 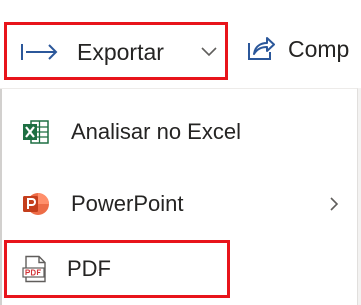 I want to click on menu-divider, so click(x=1, y=197).